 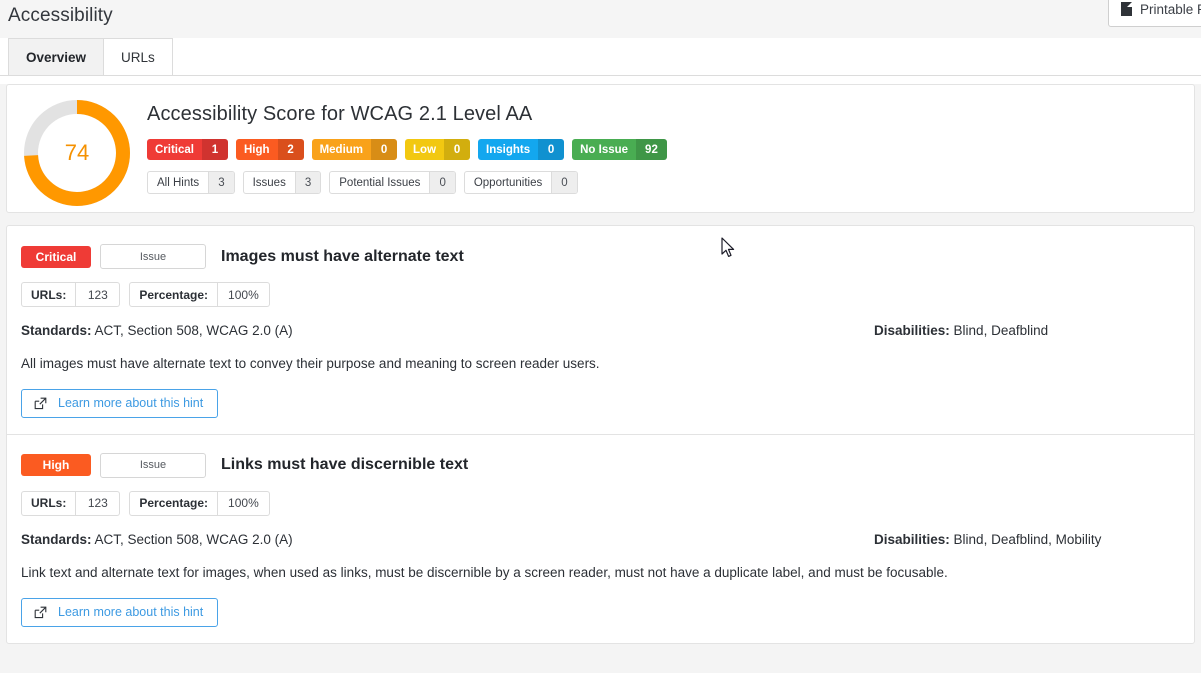 I want to click on top-header-bar: Accessibility Printable PDF, so click(x=600, y=19).